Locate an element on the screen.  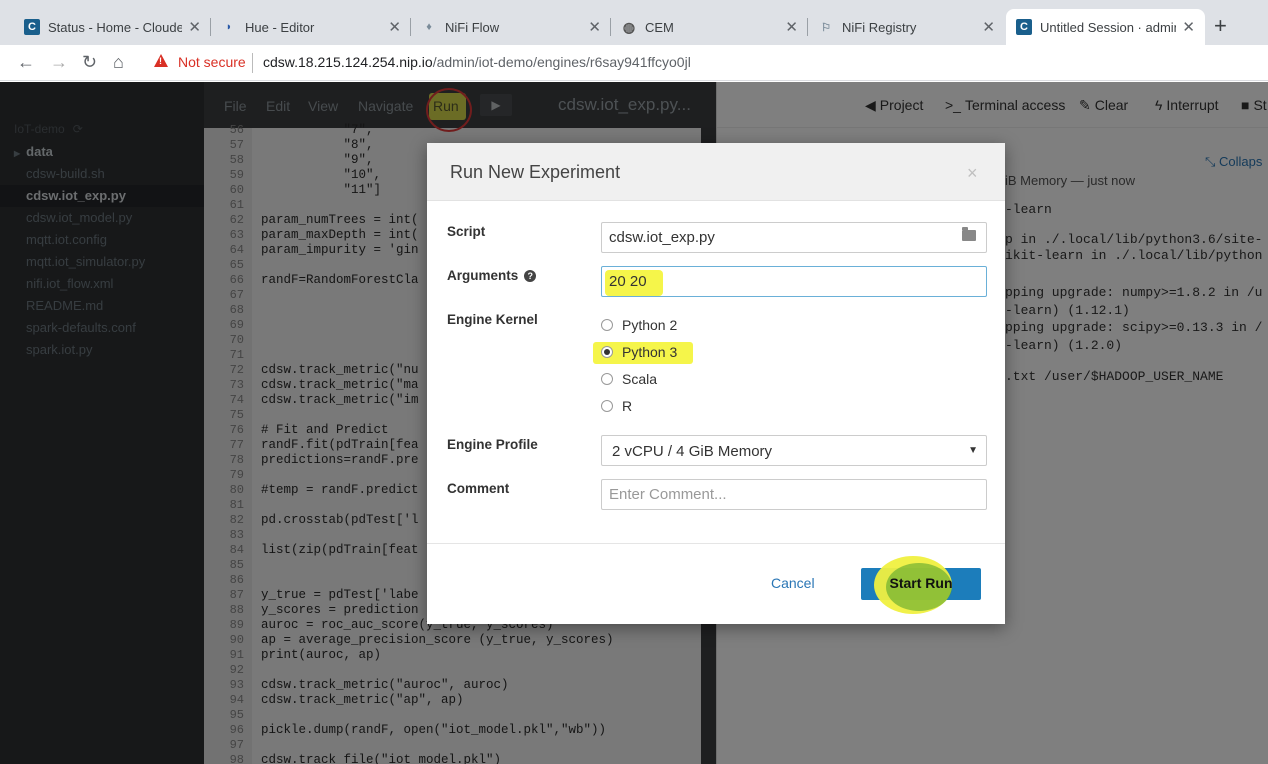
url-divider is located at coordinates (252, 63).